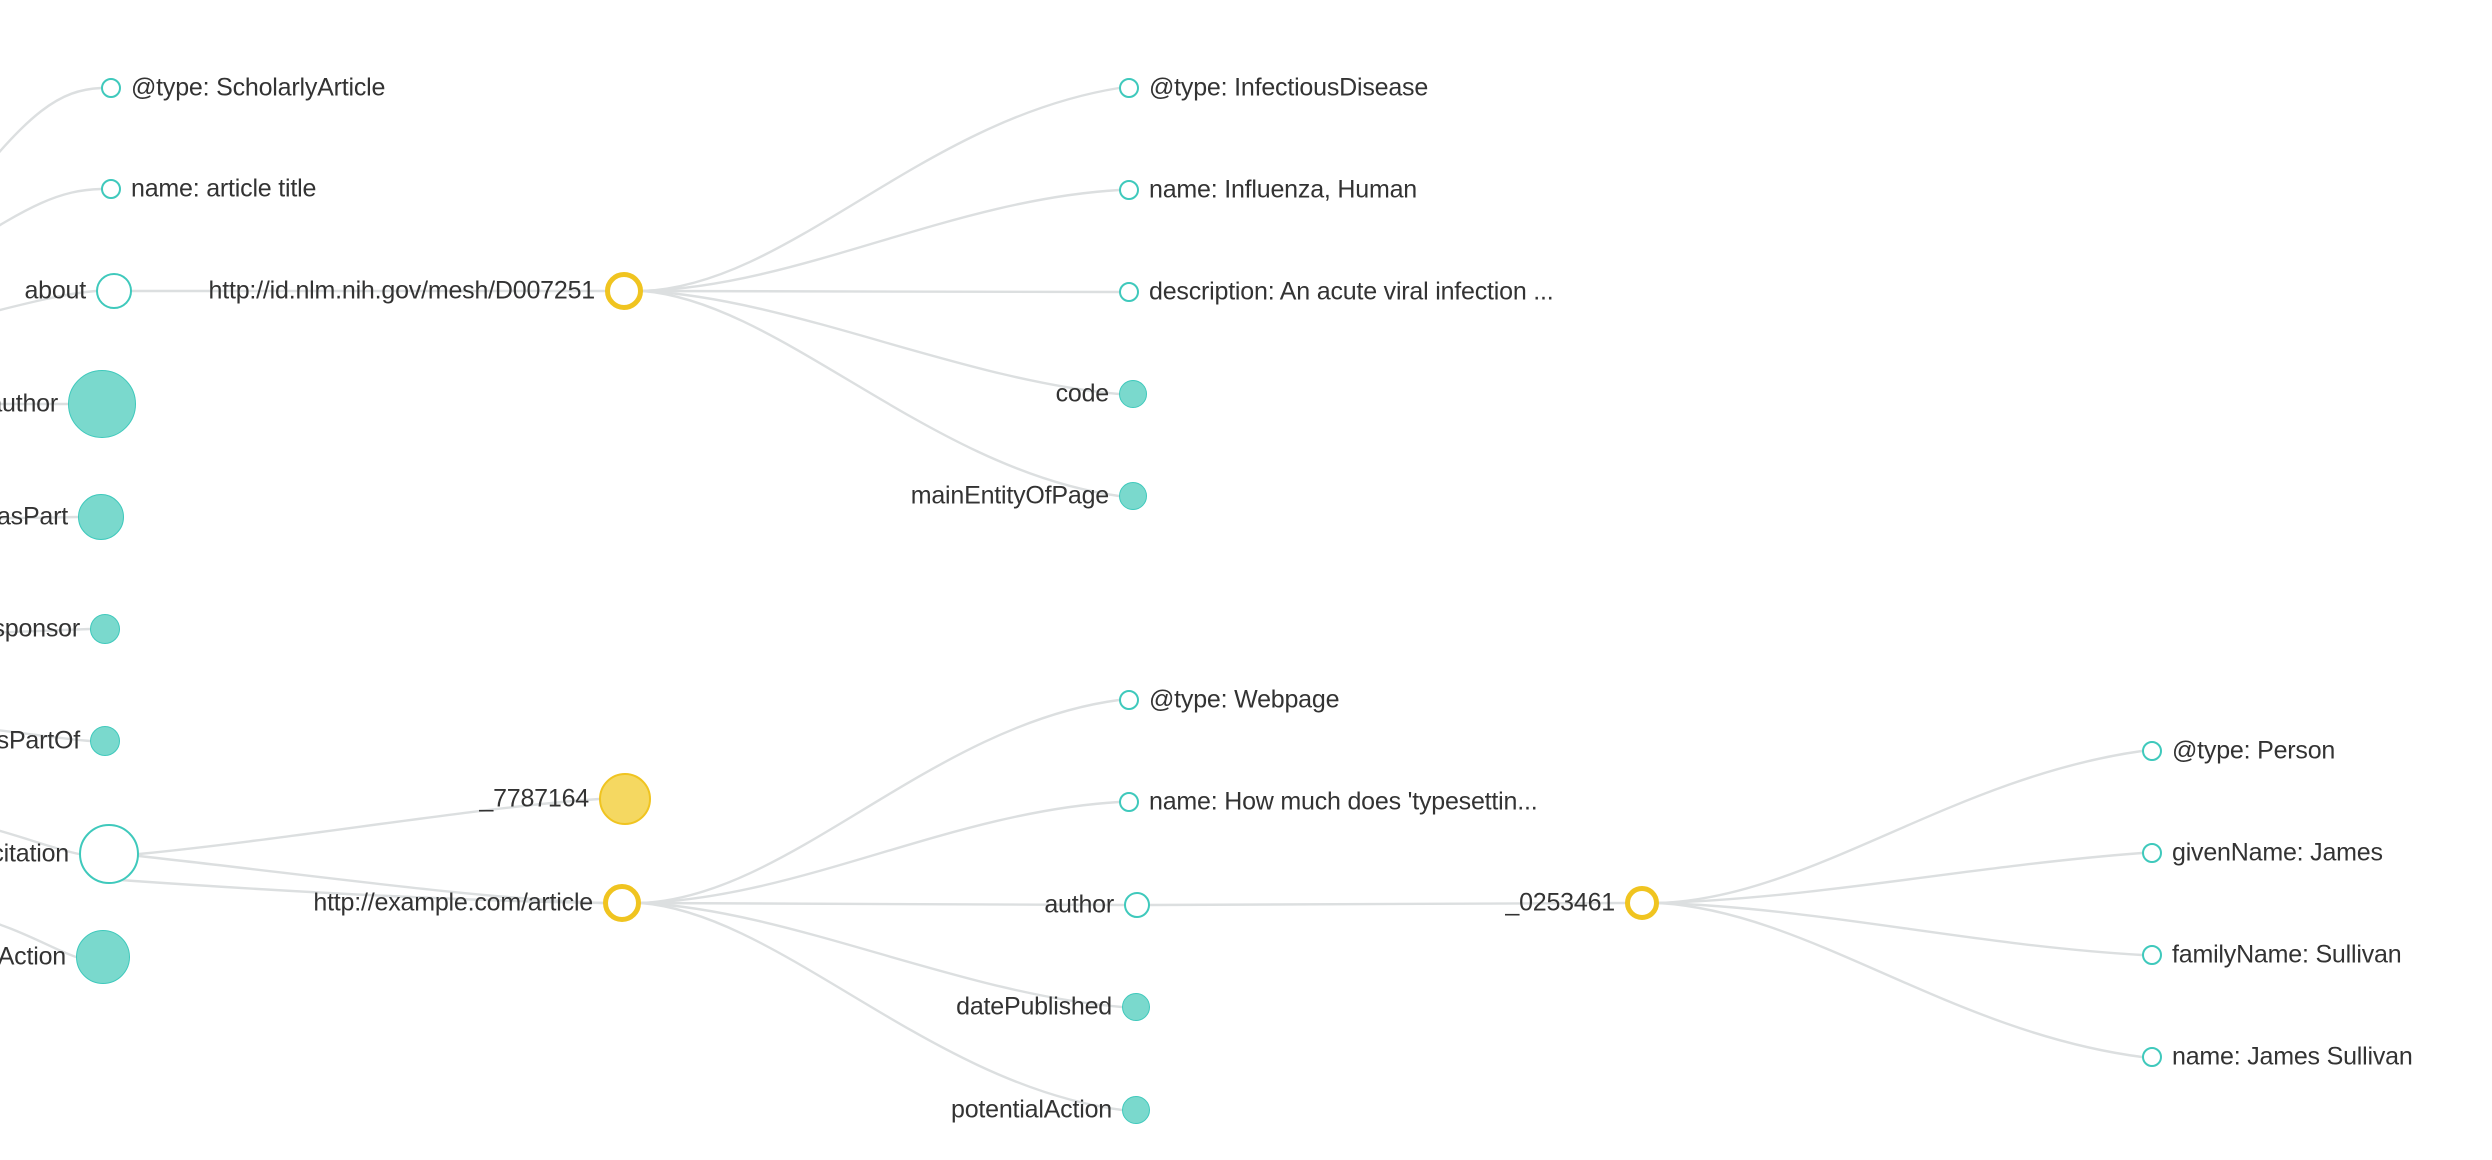  What do you see at coordinates (34, 516) in the screenshot?
I see `graph-node-label-haspart: hasPart` at bounding box center [34, 516].